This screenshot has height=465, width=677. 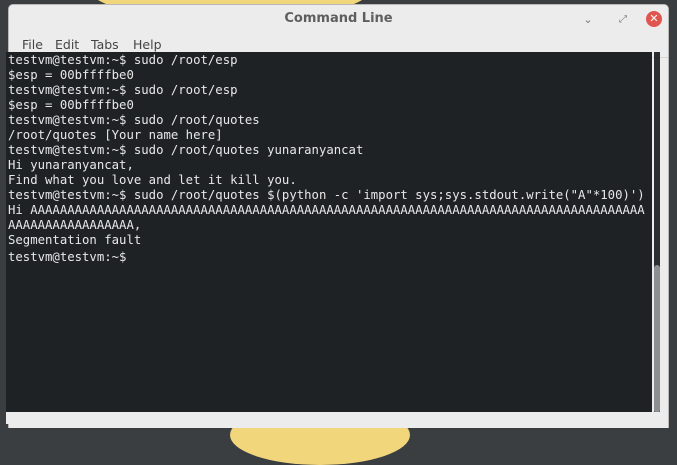 I want to click on window-title: Command Line, so click(x=338, y=18).